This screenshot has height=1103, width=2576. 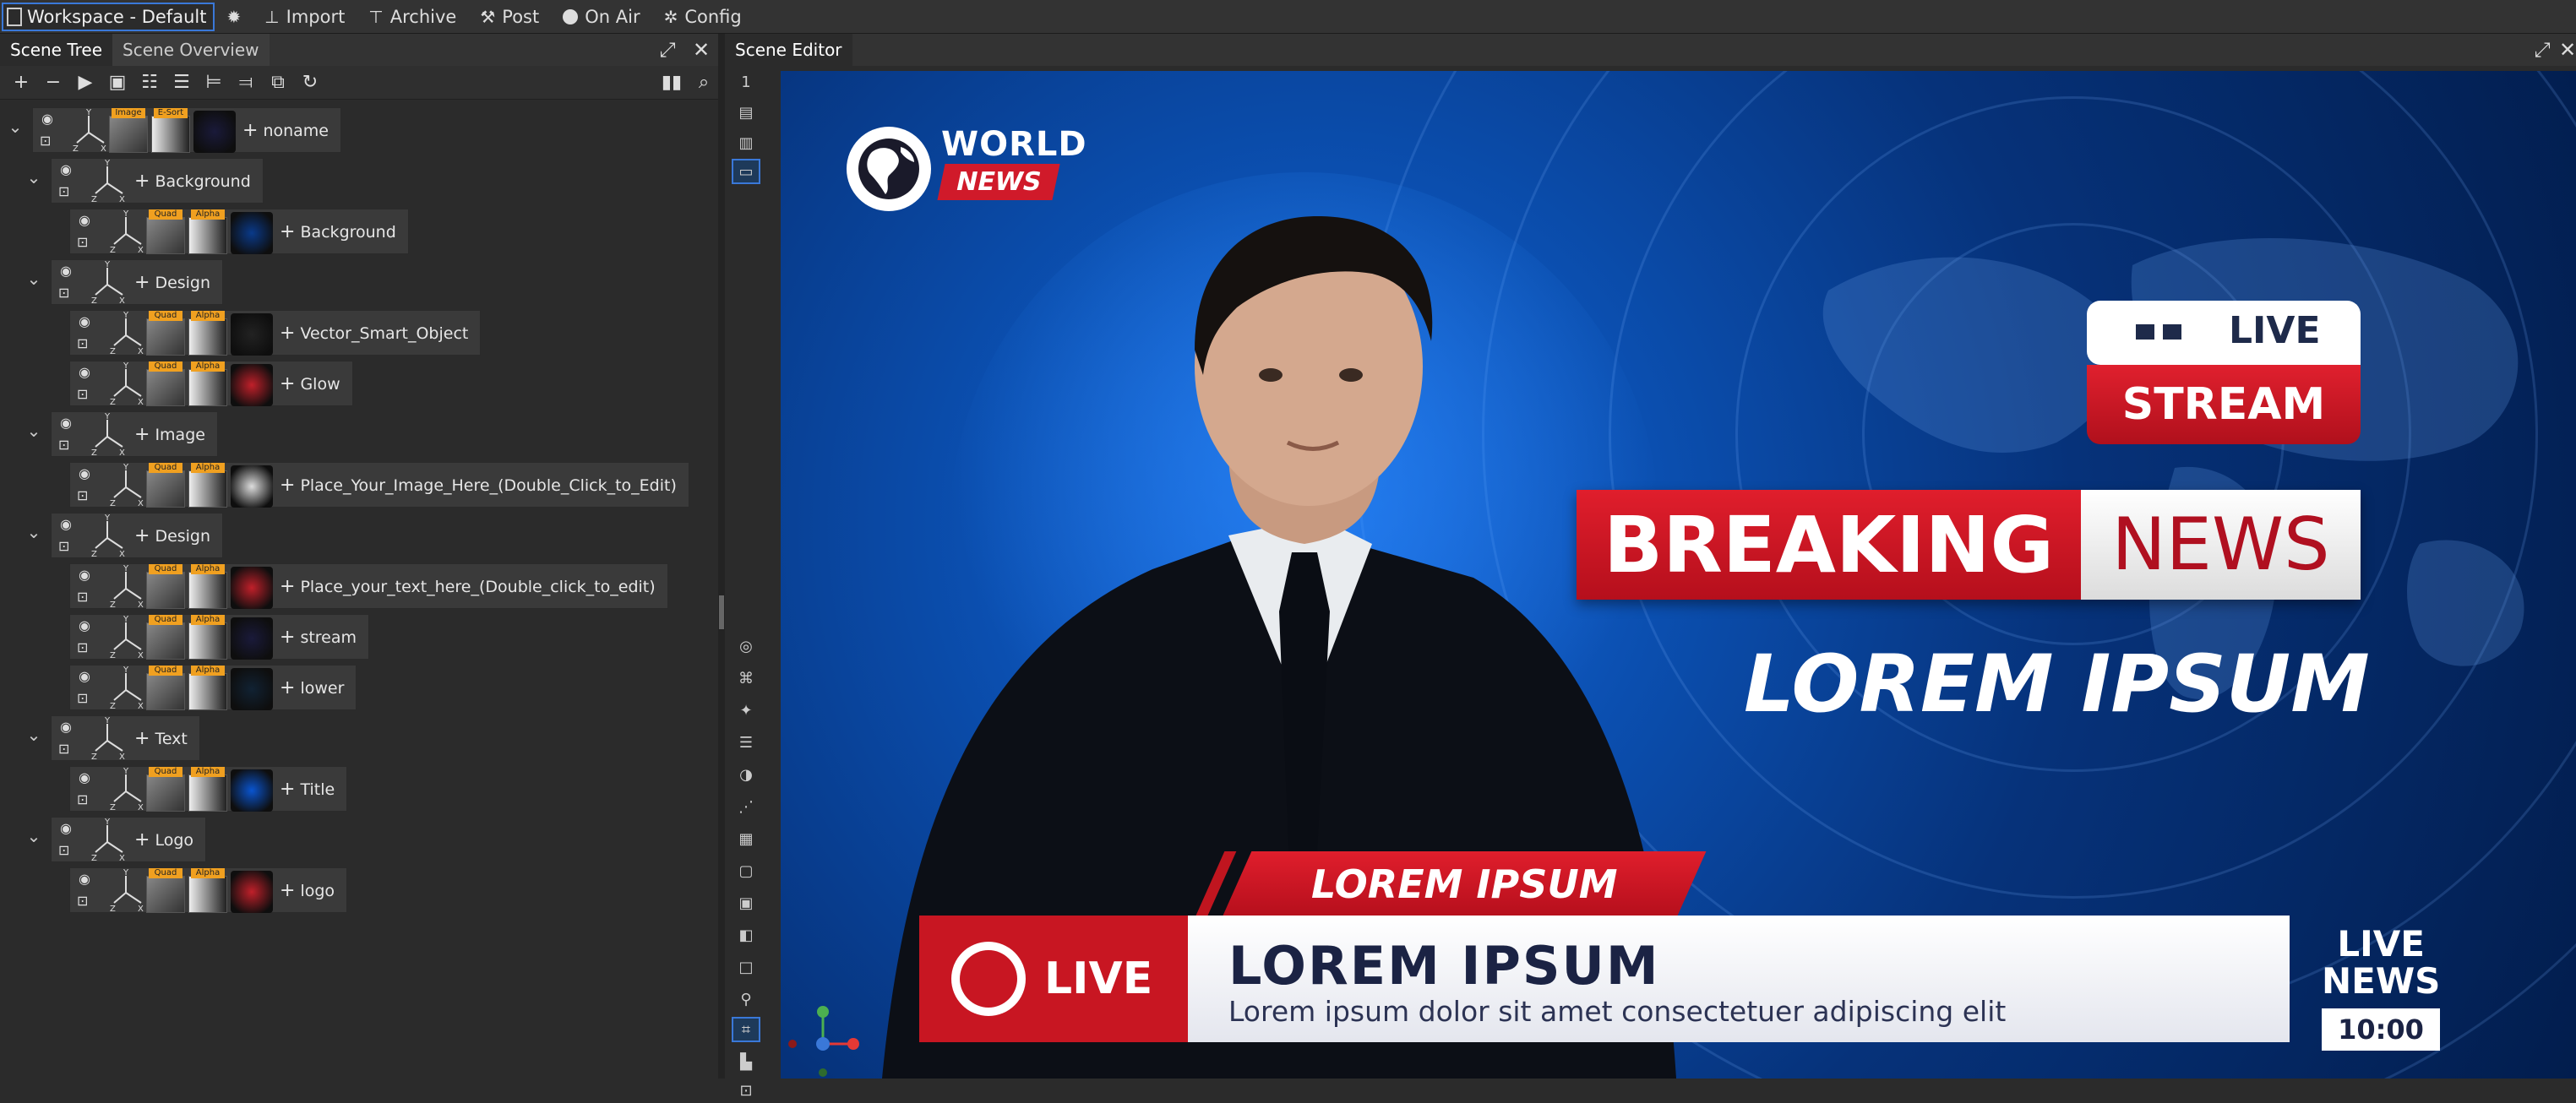 I want to click on tree-node: ◉ ⊡ Y Z X + Logo, so click(x=128, y=839).